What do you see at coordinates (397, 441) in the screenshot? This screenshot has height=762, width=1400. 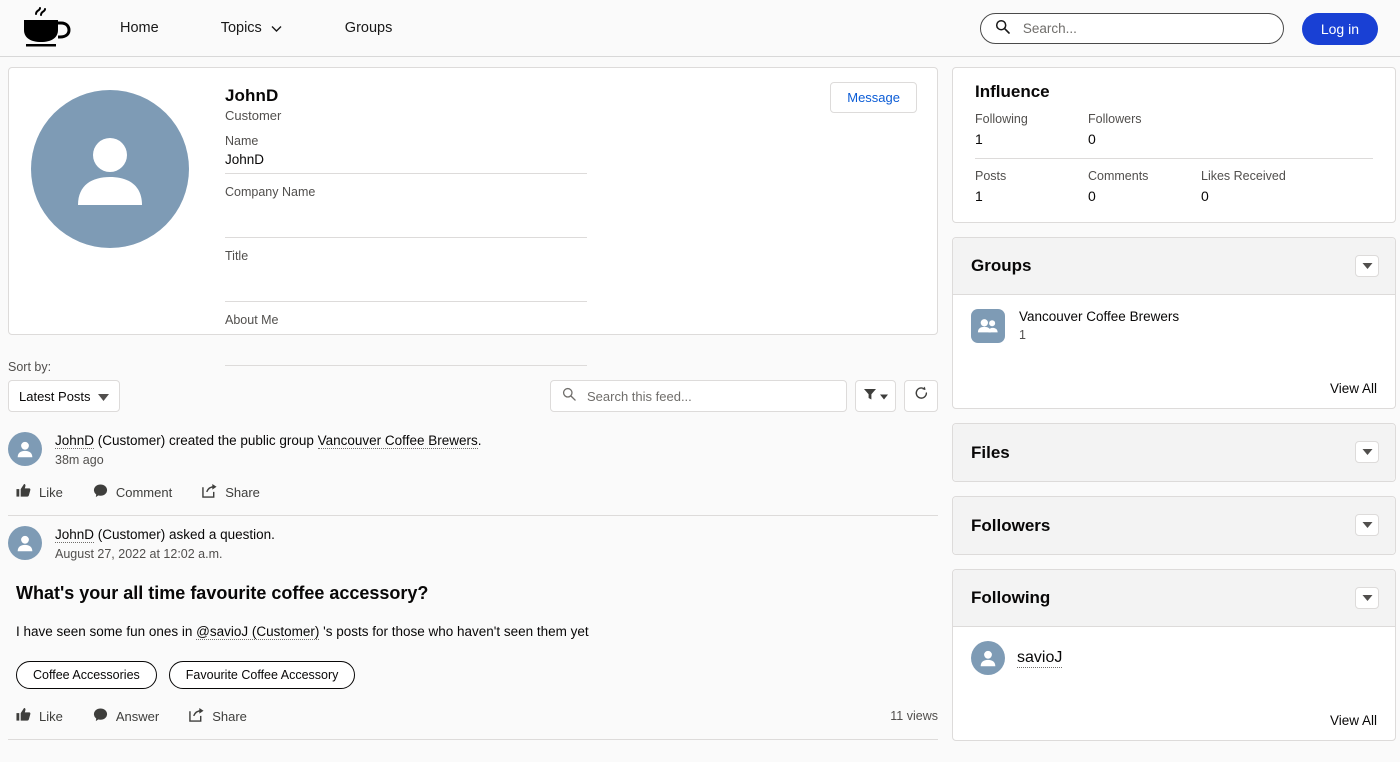 I see `post-group-link: Vancouver Coffee Brewers` at bounding box center [397, 441].